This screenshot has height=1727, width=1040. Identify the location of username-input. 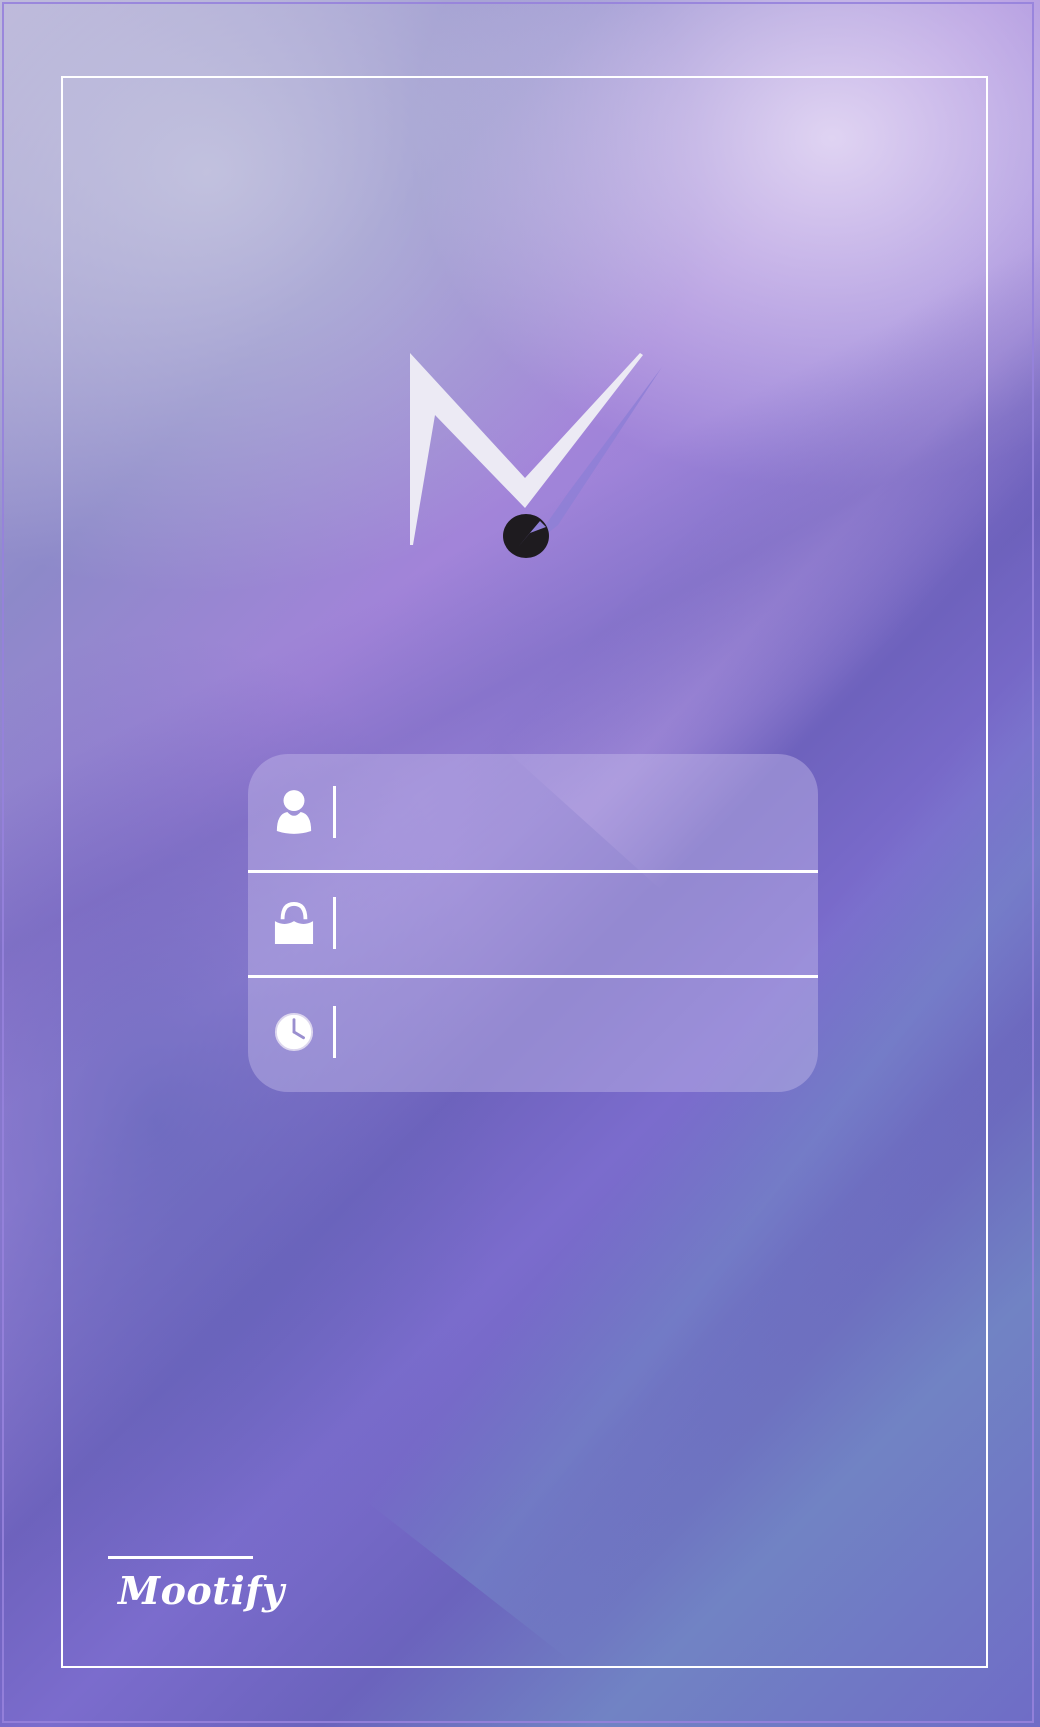
(573, 812).